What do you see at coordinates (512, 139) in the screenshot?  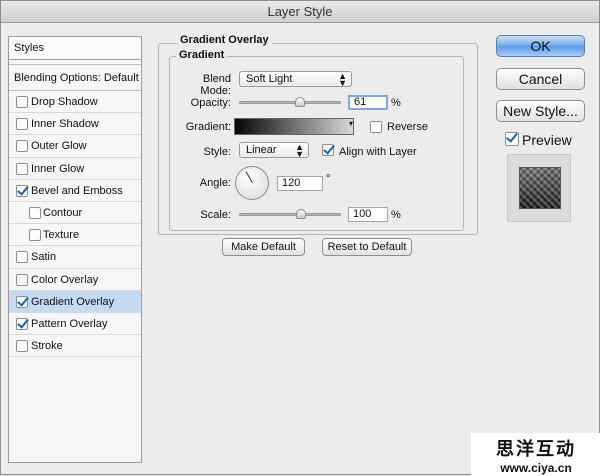 I see `preview-checkbox` at bounding box center [512, 139].